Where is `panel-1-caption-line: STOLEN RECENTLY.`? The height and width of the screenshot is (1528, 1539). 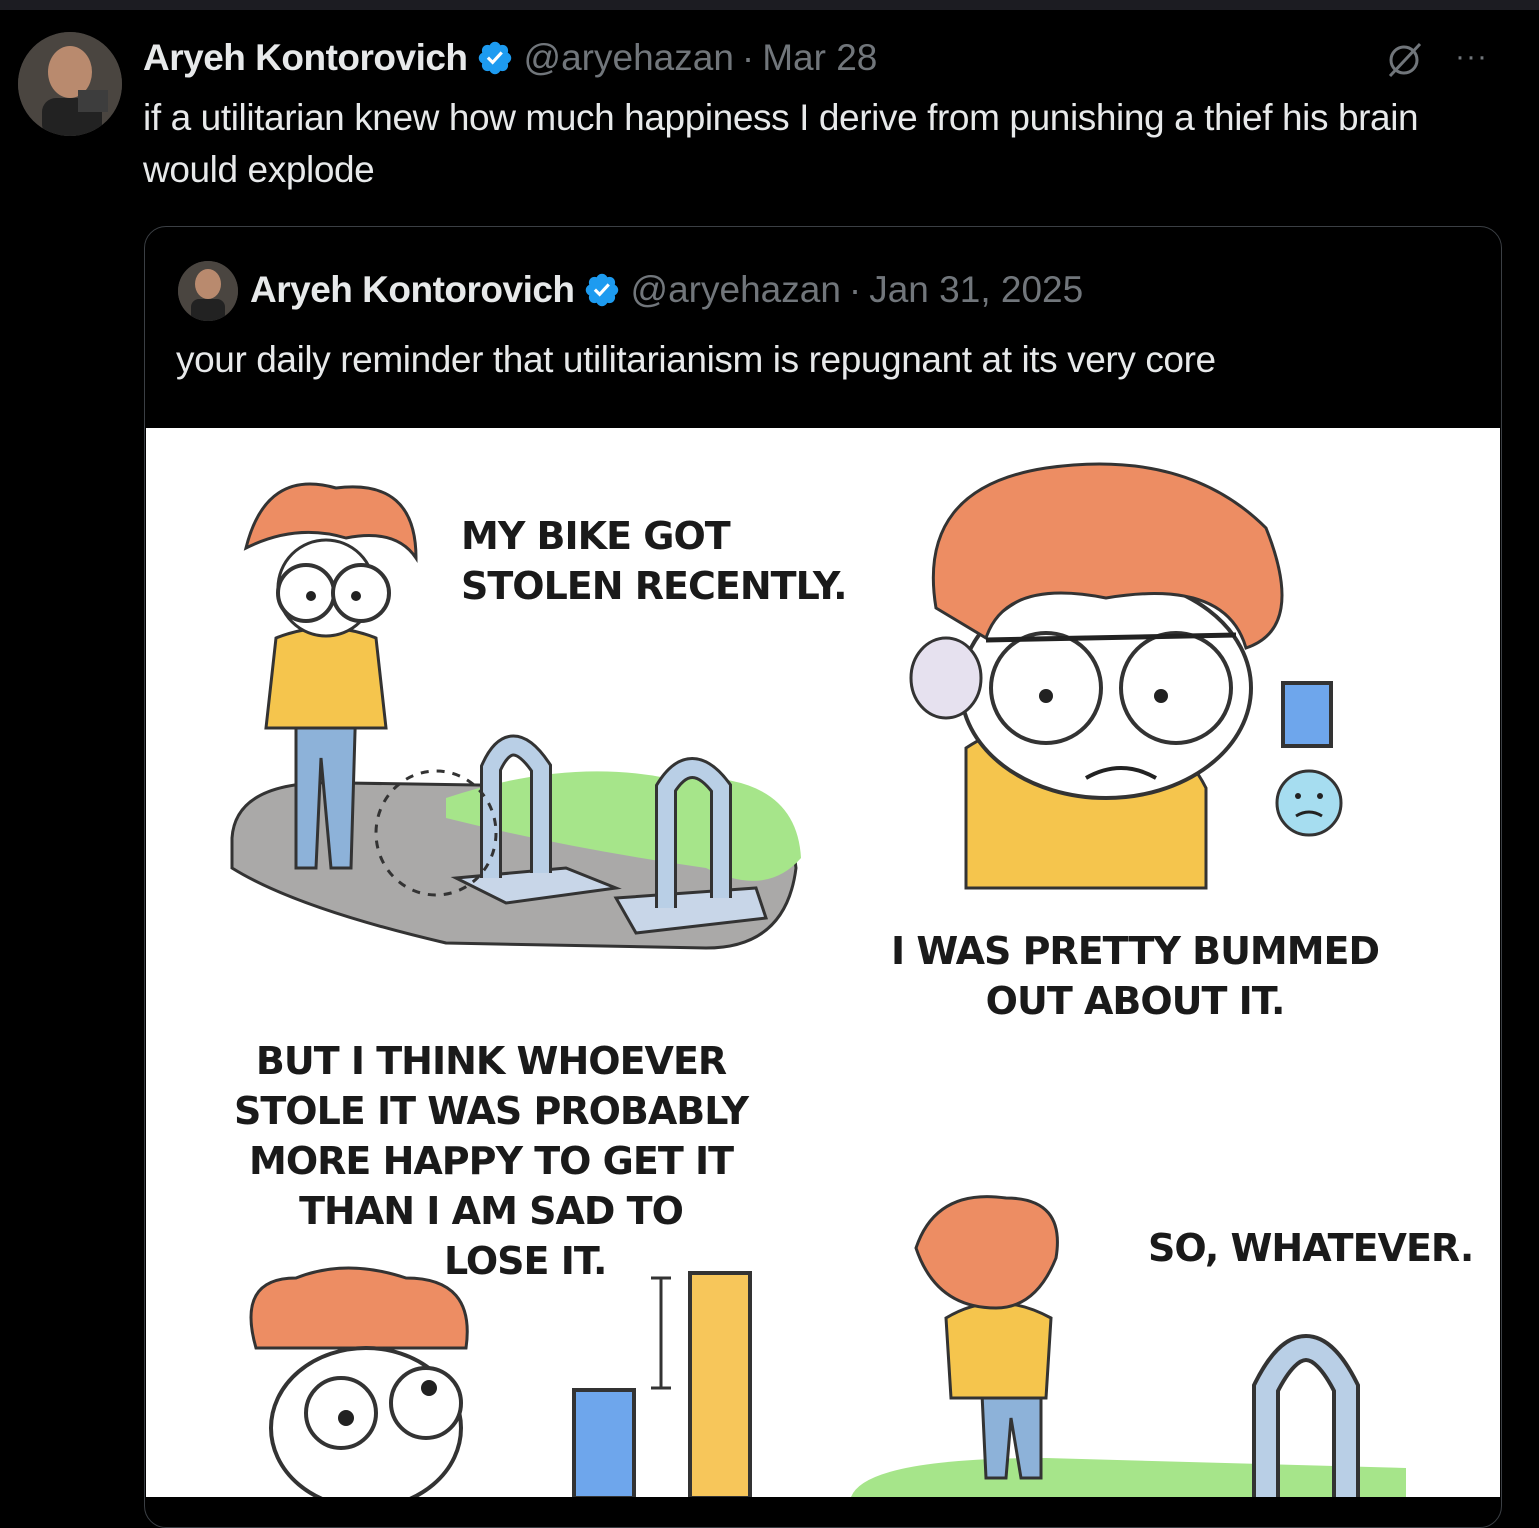 panel-1-caption-line: STOLEN RECENTLY. is located at coordinates (654, 586).